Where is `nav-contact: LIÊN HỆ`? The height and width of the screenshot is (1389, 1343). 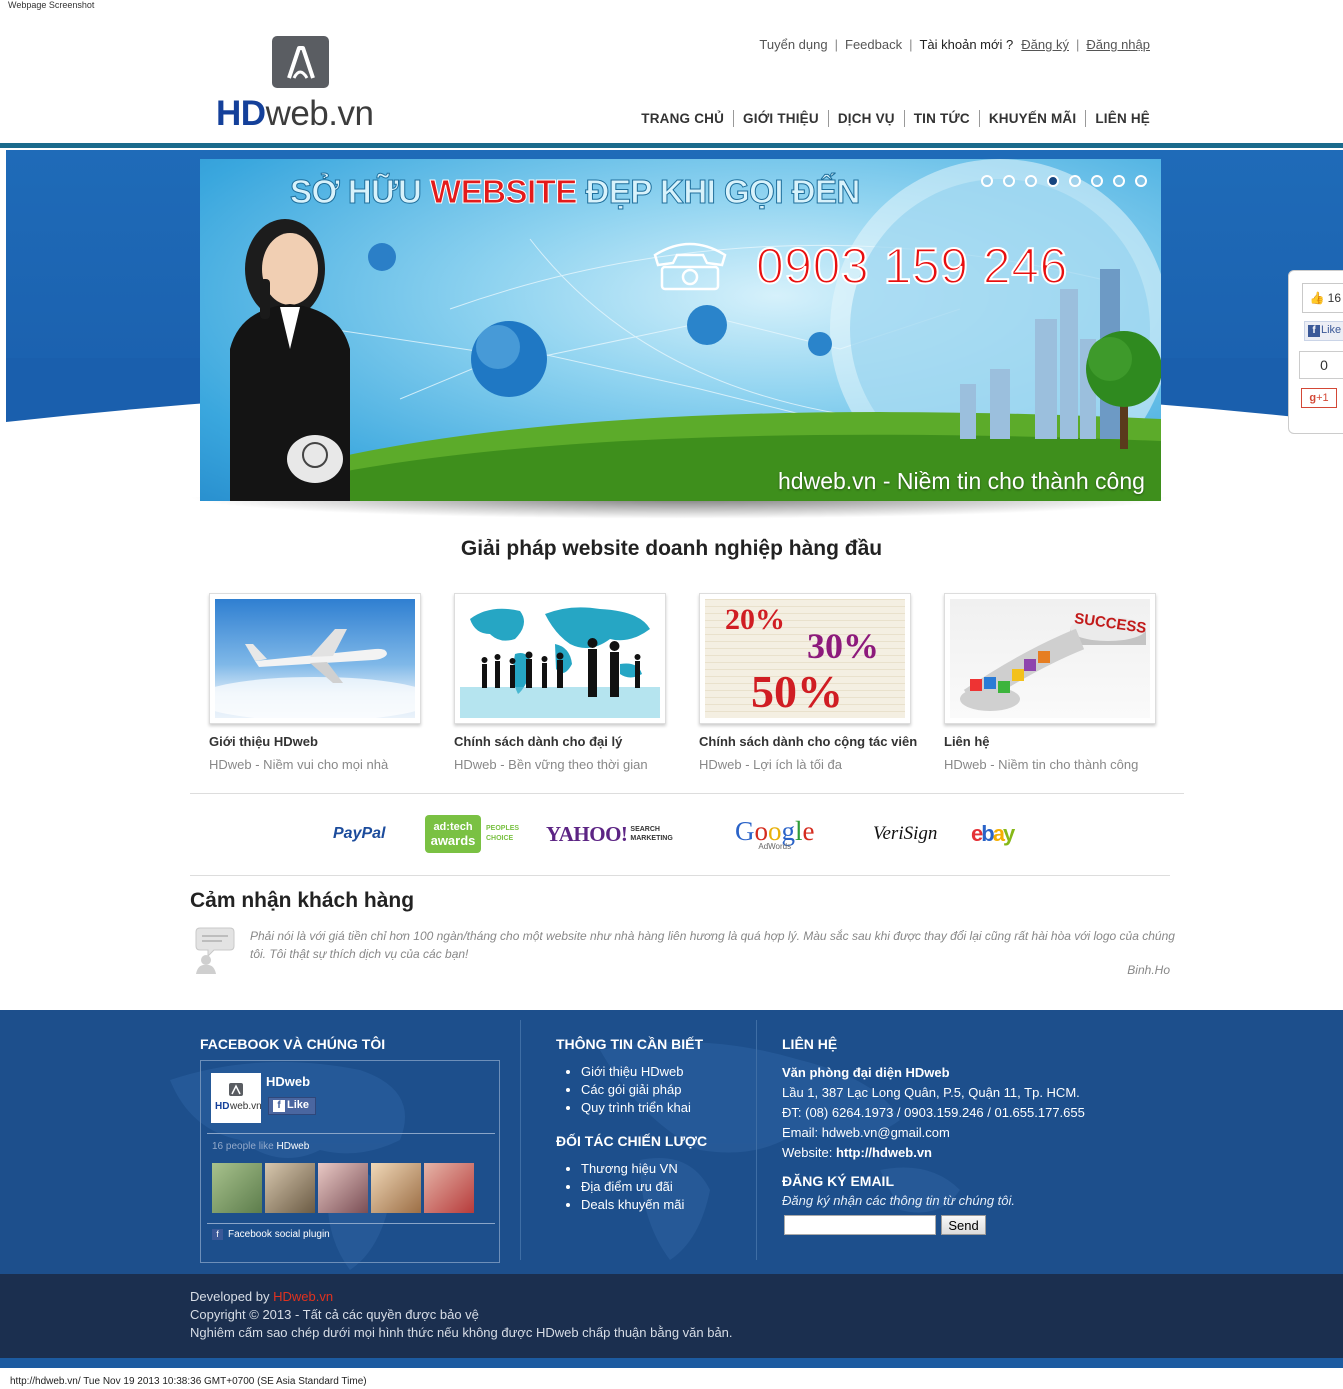 nav-contact: LIÊN HỆ is located at coordinates (1122, 118).